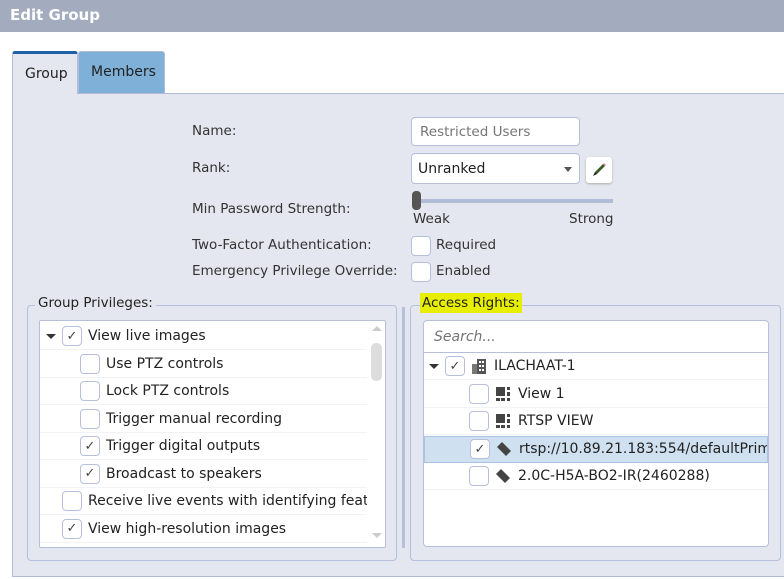 The width and height of the screenshot is (784, 579). What do you see at coordinates (187, 528) in the screenshot?
I see `privilege-label: View high-resolution images` at bounding box center [187, 528].